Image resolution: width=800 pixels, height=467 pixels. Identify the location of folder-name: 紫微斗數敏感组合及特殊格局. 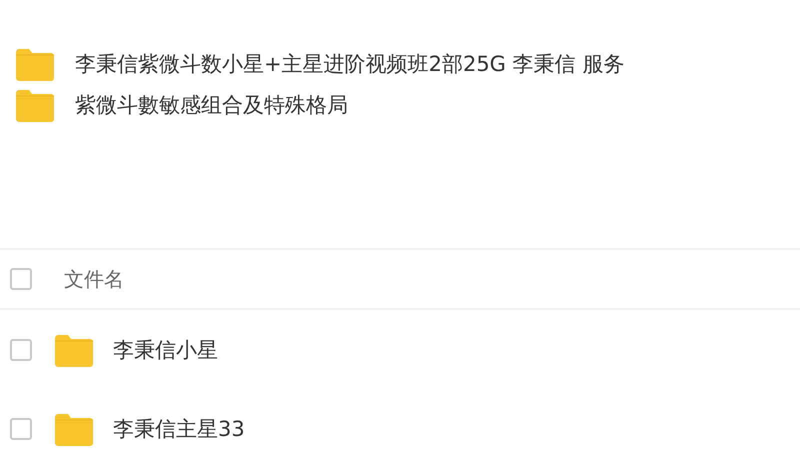
(211, 105).